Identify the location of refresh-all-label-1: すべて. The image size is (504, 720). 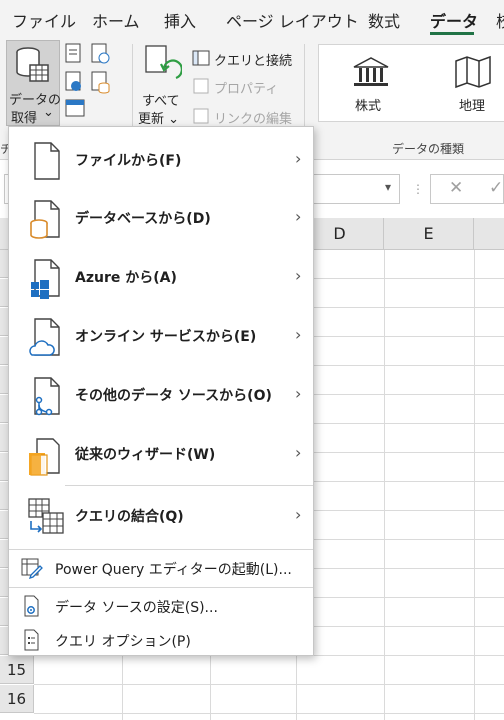
(161, 99).